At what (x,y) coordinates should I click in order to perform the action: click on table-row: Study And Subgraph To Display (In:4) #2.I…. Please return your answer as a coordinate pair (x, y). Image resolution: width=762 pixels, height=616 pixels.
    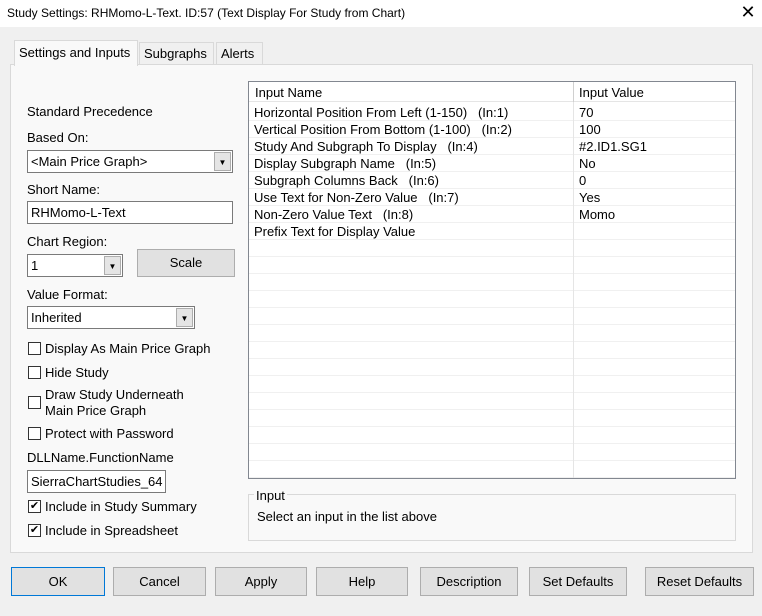
    Looking at the image, I should click on (492, 146).